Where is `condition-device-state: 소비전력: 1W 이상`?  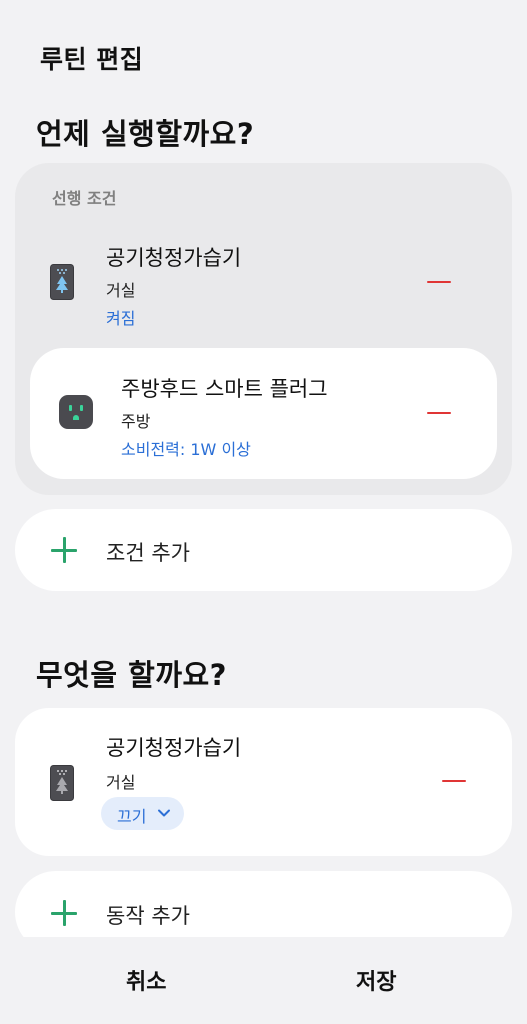 condition-device-state: 소비전력: 1W 이상 is located at coordinates (186, 449).